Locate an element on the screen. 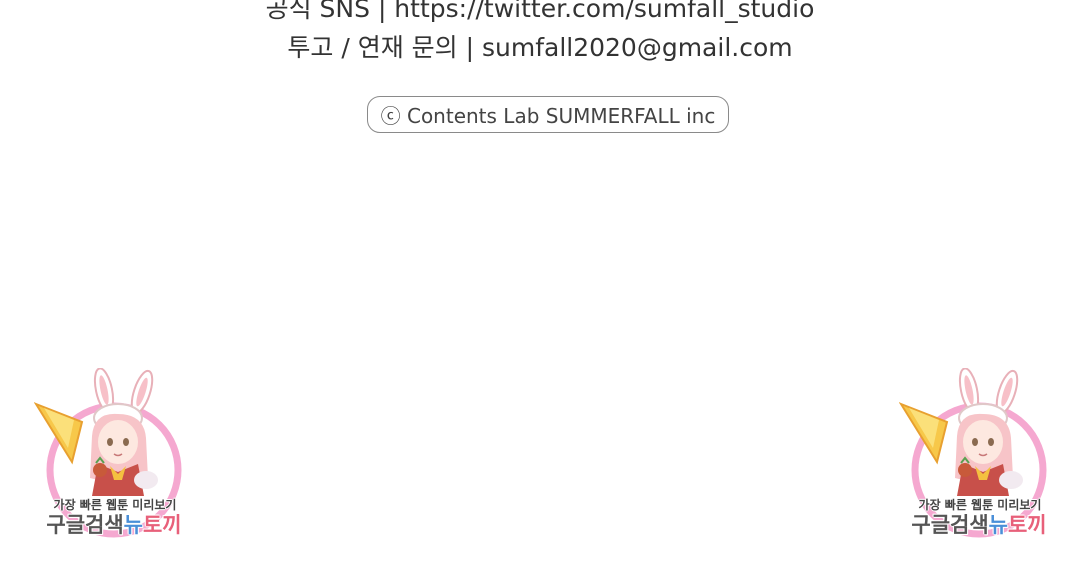 This screenshot has width=1080, height=563. copyright-badge: ⓒ Contents Lab SUMMERFALL inc is located at coordinates (548, 114).